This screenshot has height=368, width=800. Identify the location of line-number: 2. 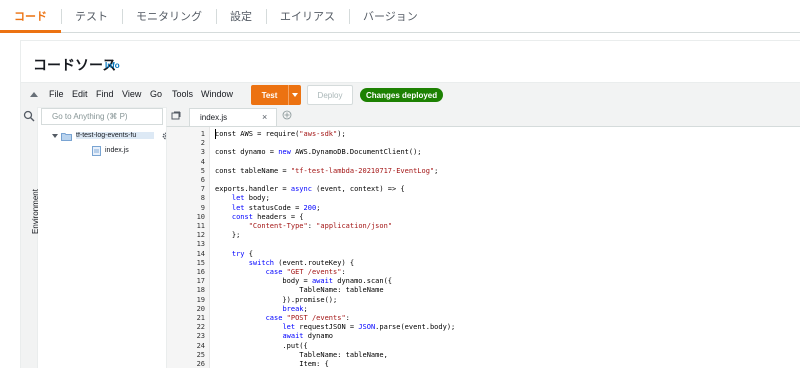
(202, 143).